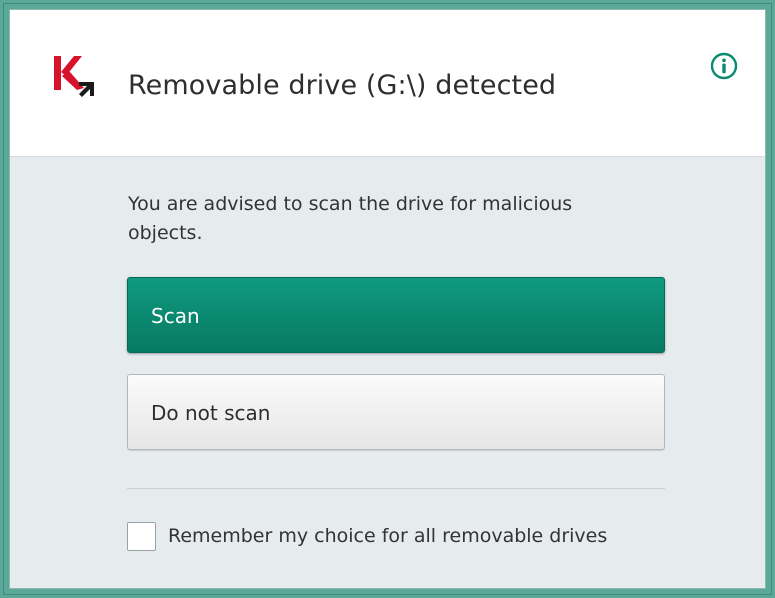 This screenshot has width=775, height=598. What do you see at coordinates (396, 488) in the screenshot?
I see `divider` at bounding box center [396, 488].